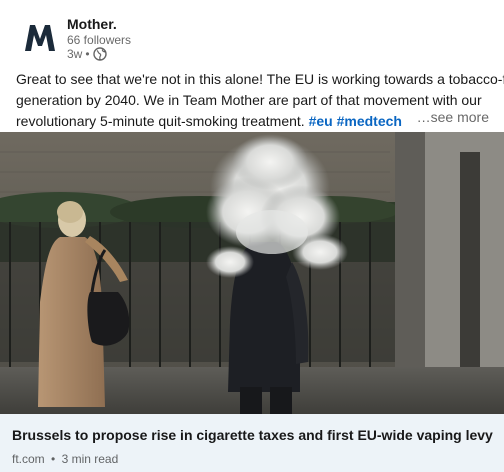 The width and height of the screenshot is (504, 472). I want to click on hashtag-medtech: #medtech, so click(369, 121).